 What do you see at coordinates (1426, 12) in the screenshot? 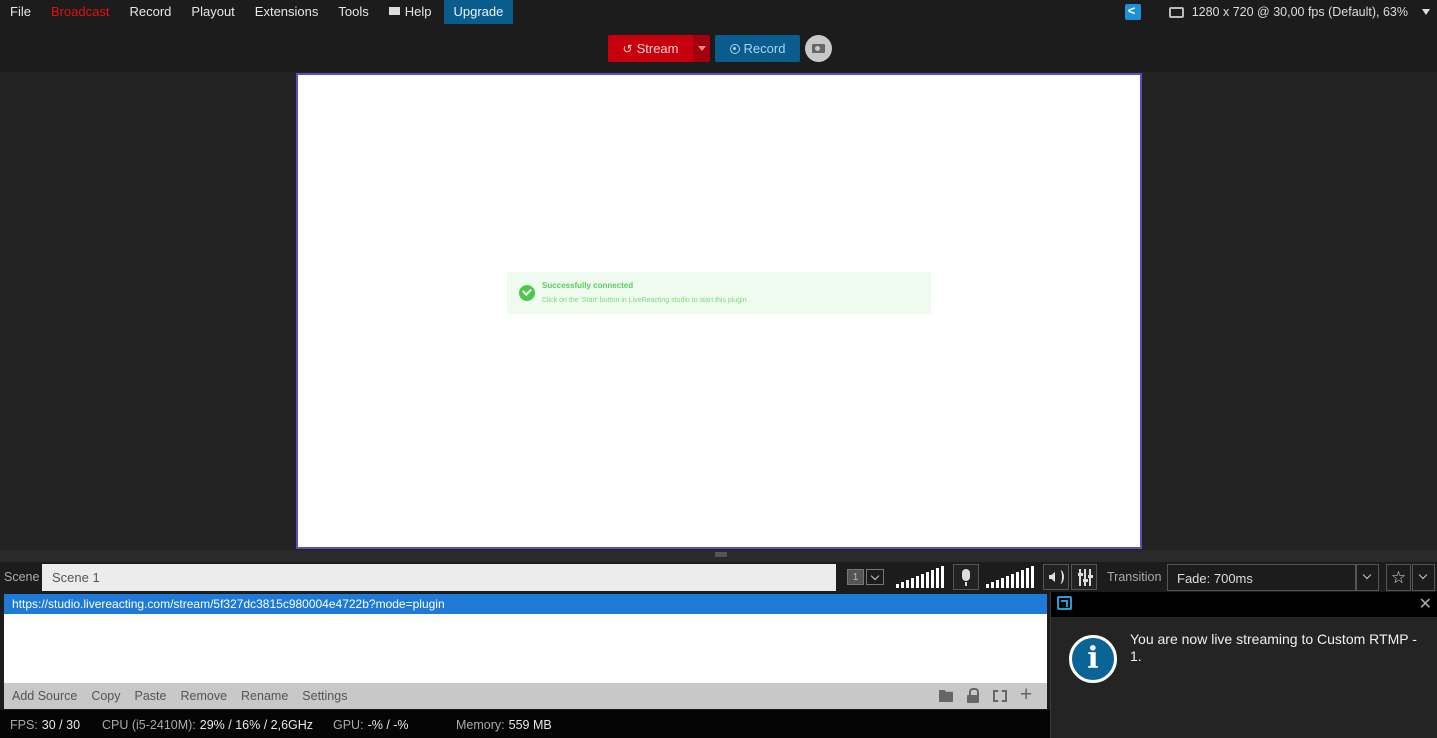
I see `caret-down-icon` at bounding box center [1426, 12].